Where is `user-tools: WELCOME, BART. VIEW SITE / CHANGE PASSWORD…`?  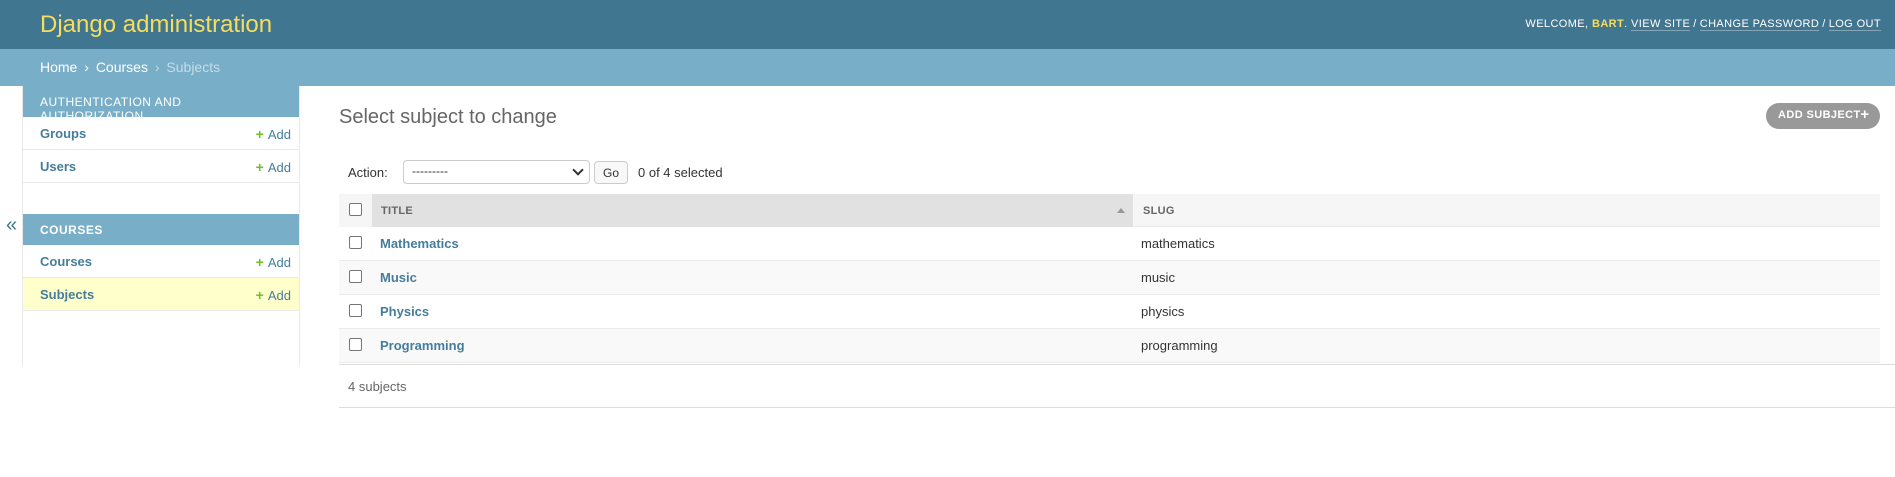
user-tools: WELCOME, BART. VIEW SITE / CHANGE PASSWORD… is located at coordinates (1703, 24).